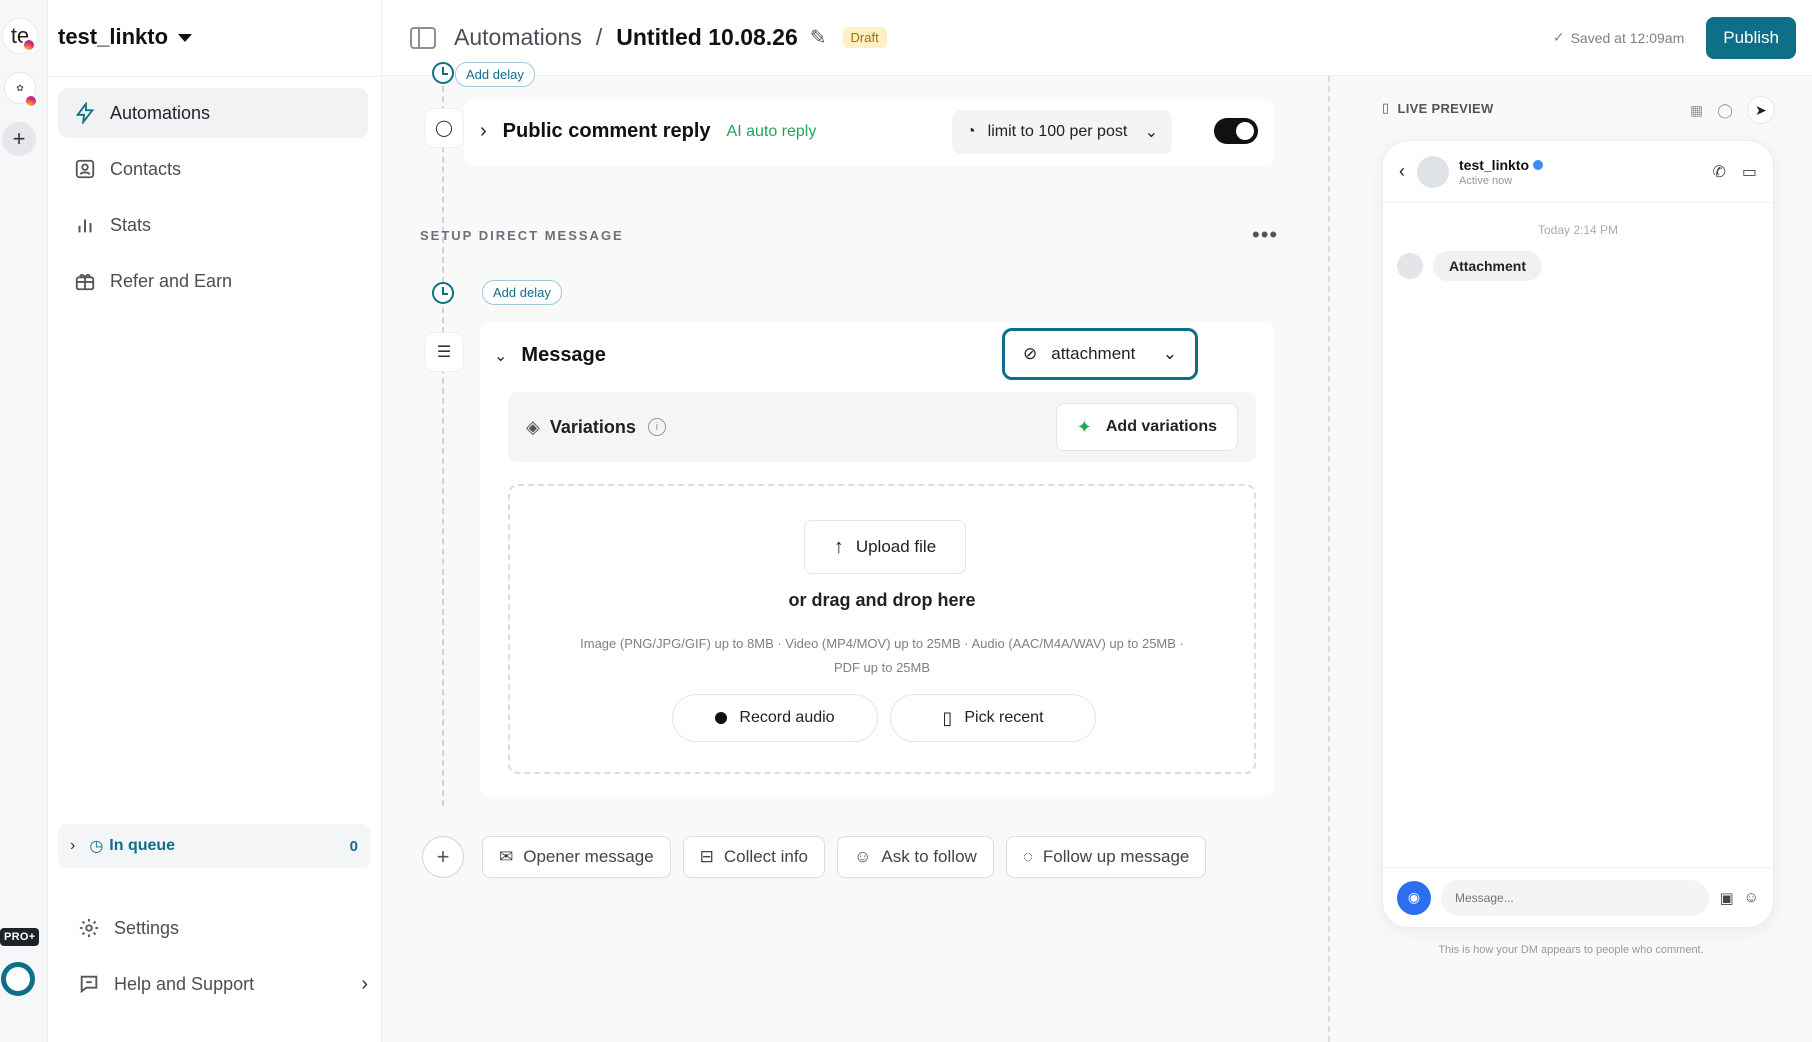  I want to click on section-more-icon: •••, so click(1265, 235).